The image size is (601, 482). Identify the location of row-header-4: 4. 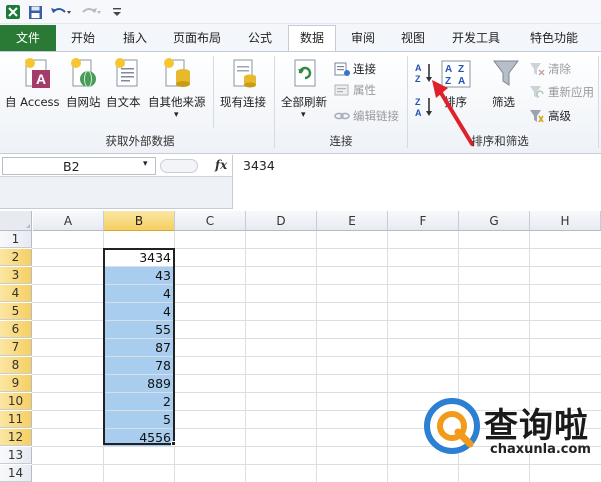
(16, 293).